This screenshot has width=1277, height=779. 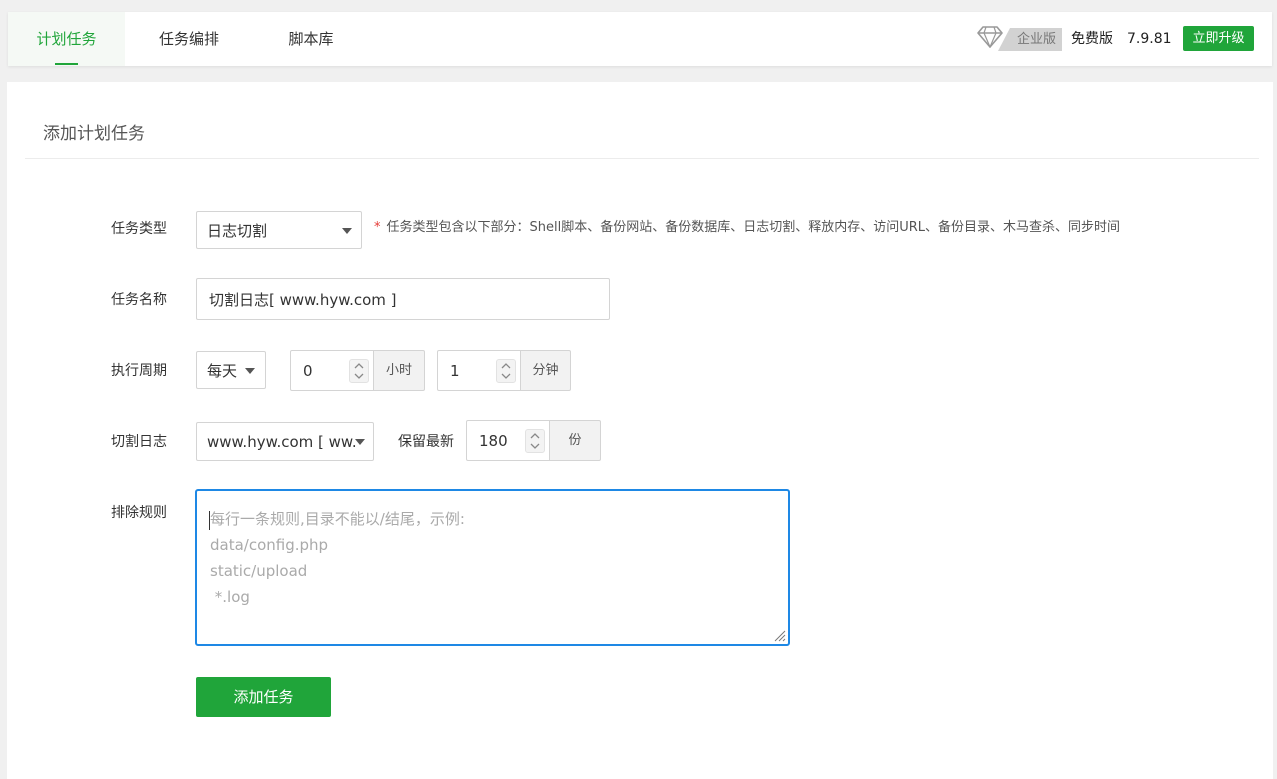 I want to click on placeholder-line: *.log, so click(x=230, y=597).